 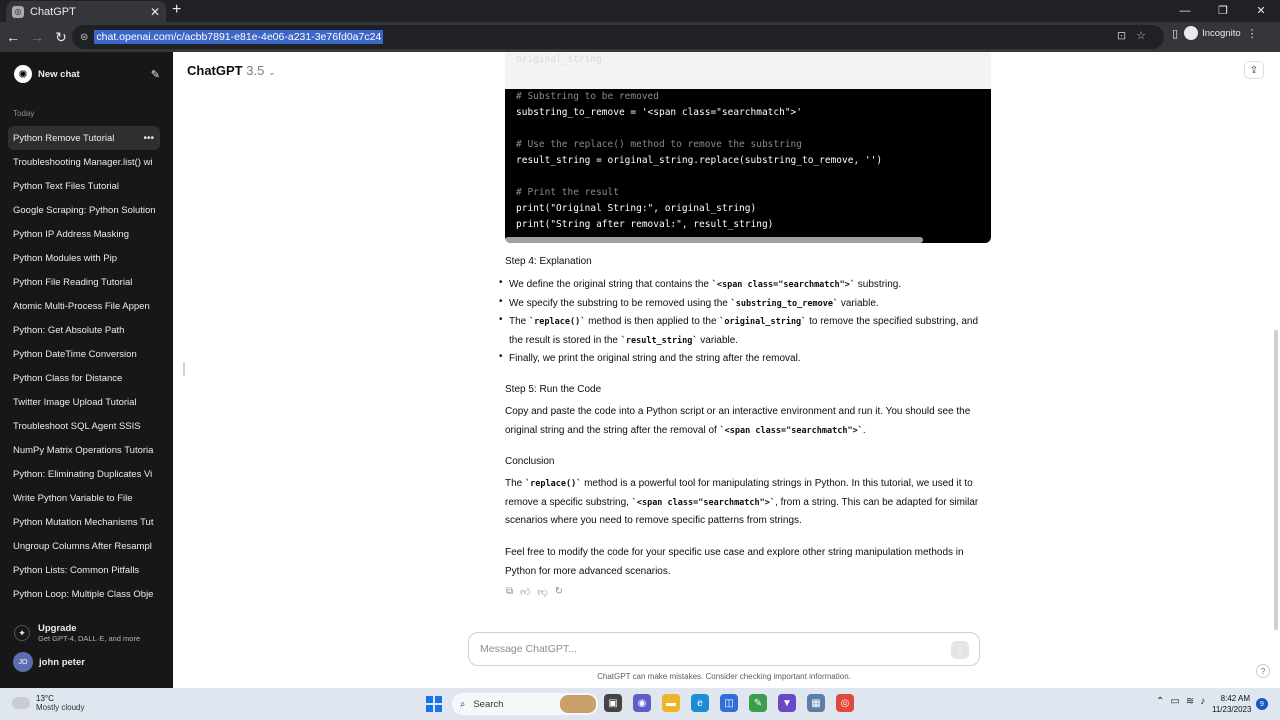 I want to click on sidebar-item: Python: Eliminating Duplicates Vi, so click(x=84, y=474).